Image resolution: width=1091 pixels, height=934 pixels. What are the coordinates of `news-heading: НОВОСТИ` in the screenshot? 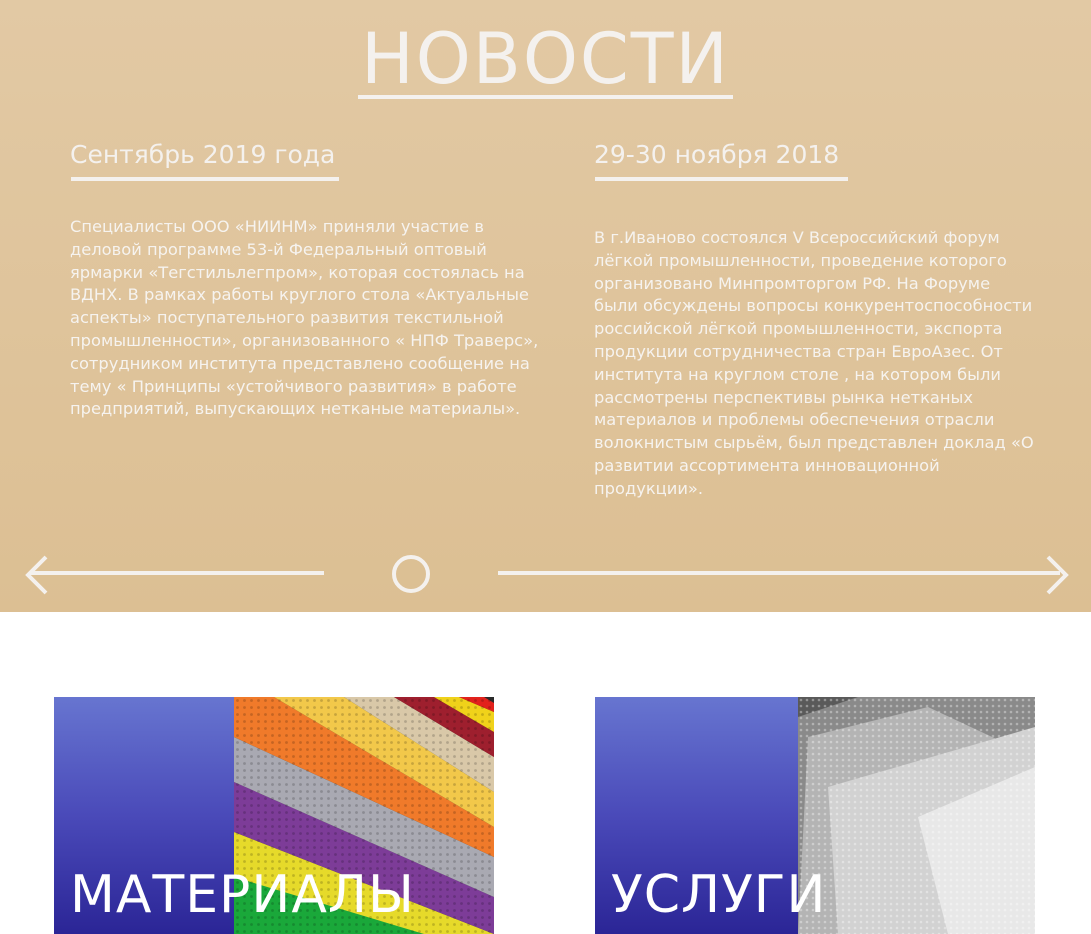 It's located at (545, 59).